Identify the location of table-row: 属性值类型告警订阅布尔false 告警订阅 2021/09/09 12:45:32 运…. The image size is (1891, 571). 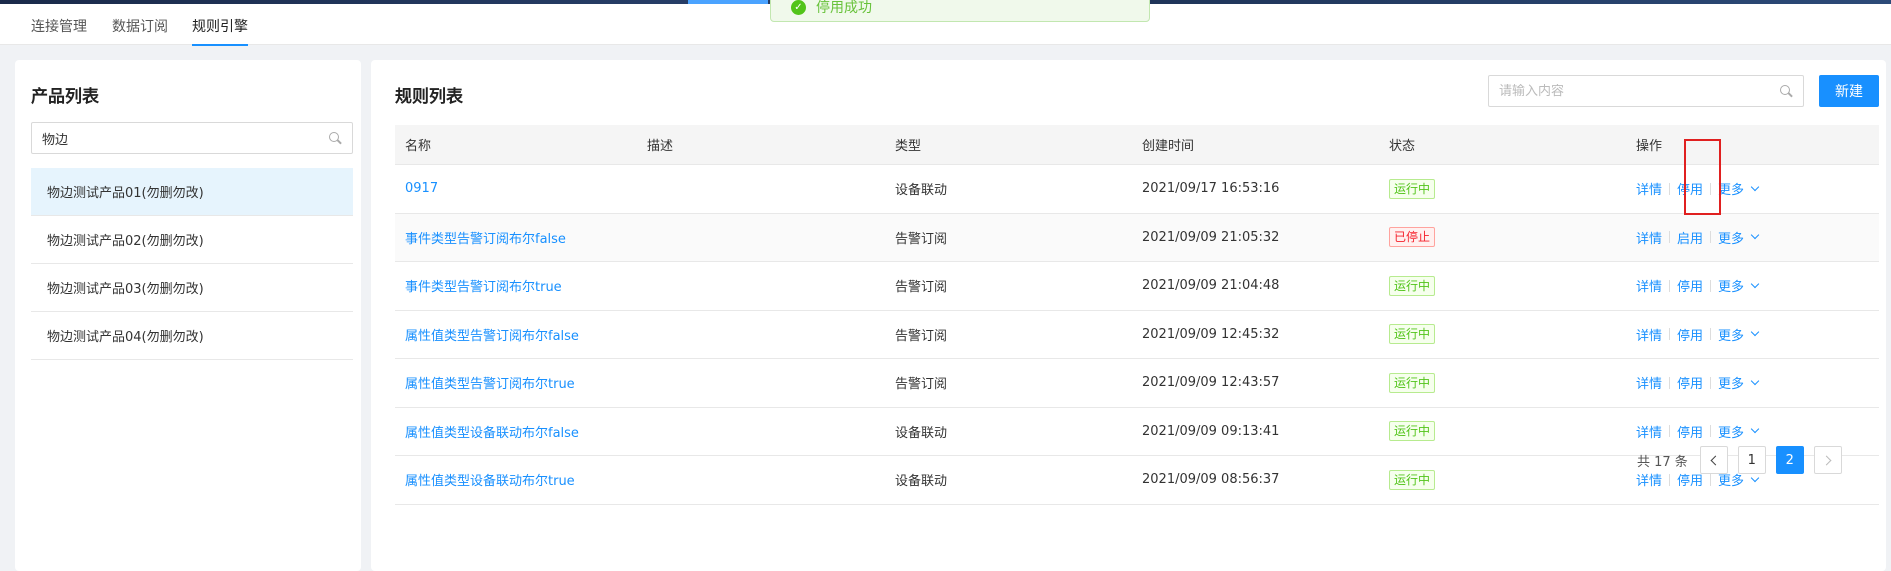
(1137, 335).